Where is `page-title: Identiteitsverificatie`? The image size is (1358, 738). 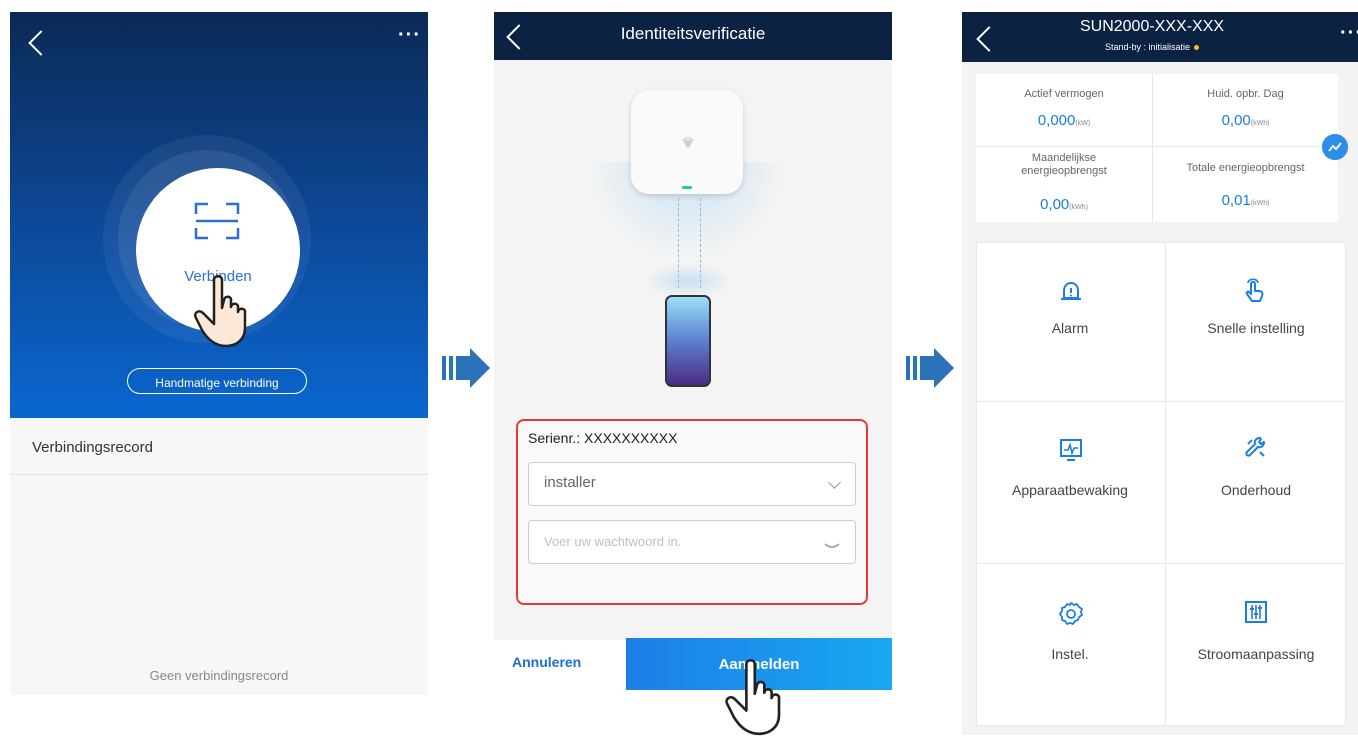
page-title: Identiteitsverificatie is located at coordinates (693, 33).